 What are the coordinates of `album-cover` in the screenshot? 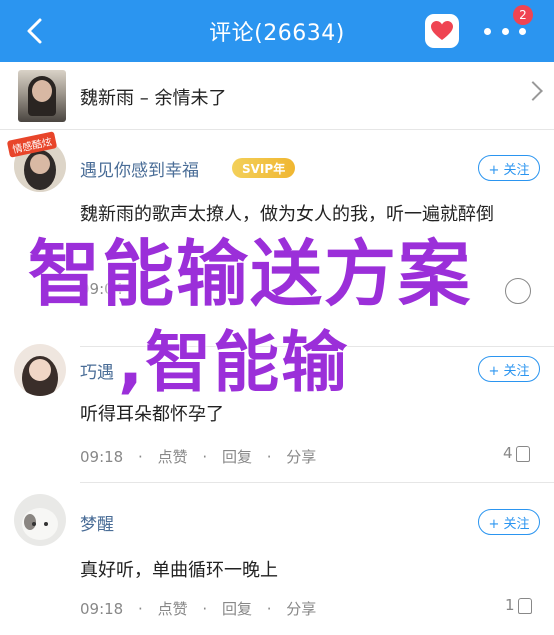 It's located at (42, 96).